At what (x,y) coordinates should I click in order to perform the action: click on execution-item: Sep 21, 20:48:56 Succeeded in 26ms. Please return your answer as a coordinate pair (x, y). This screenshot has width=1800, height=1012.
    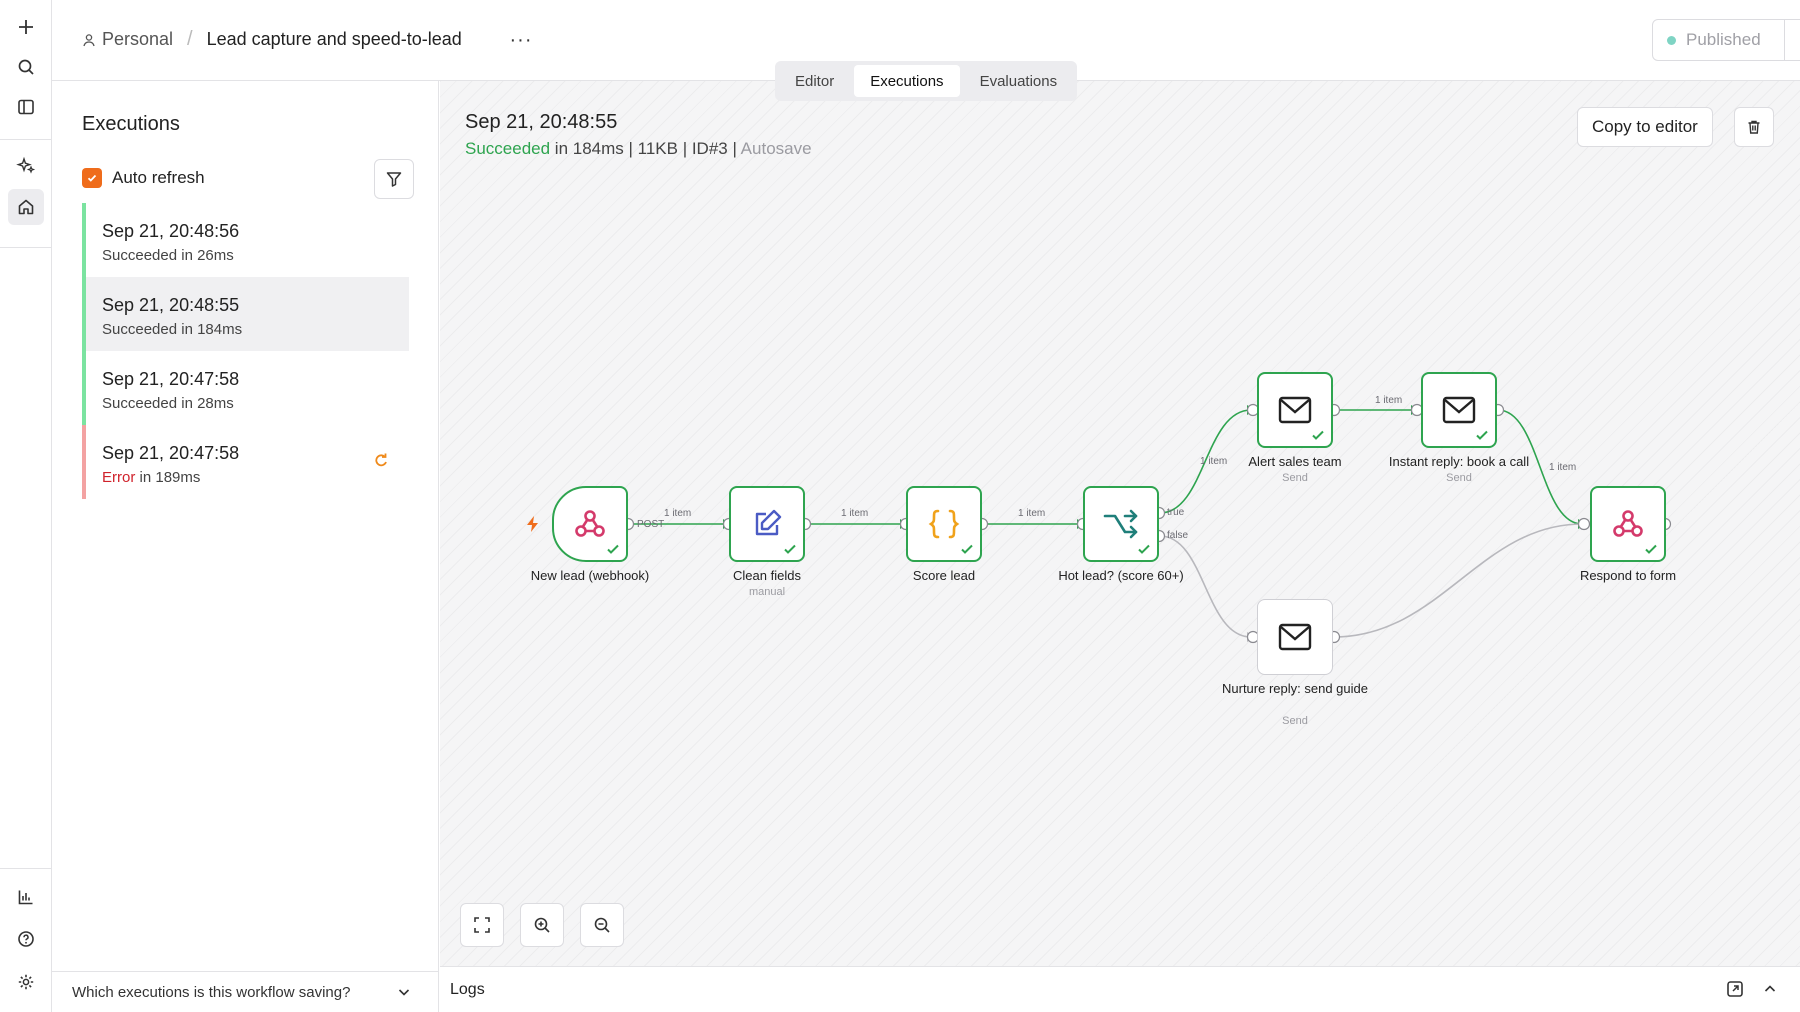
    Looking at the image, I should click on (245, 240).